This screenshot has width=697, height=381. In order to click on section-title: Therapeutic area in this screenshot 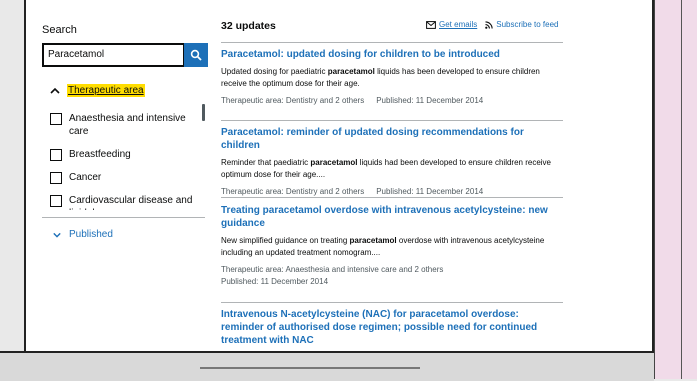, I will do `click(106, 90)`.